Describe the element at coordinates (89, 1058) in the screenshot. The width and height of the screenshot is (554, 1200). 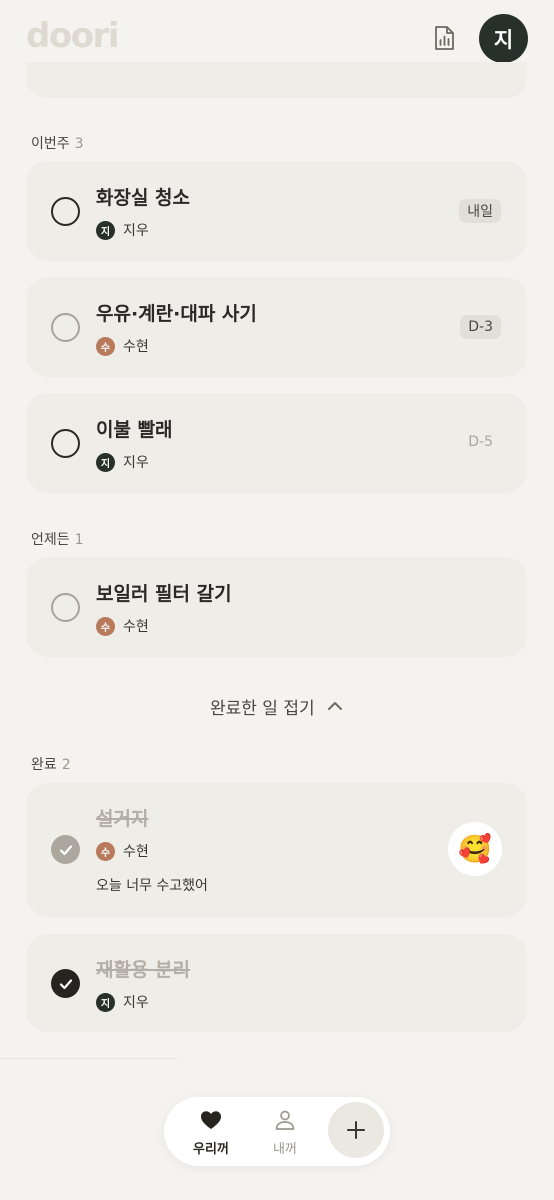
I see `divider` at that location.